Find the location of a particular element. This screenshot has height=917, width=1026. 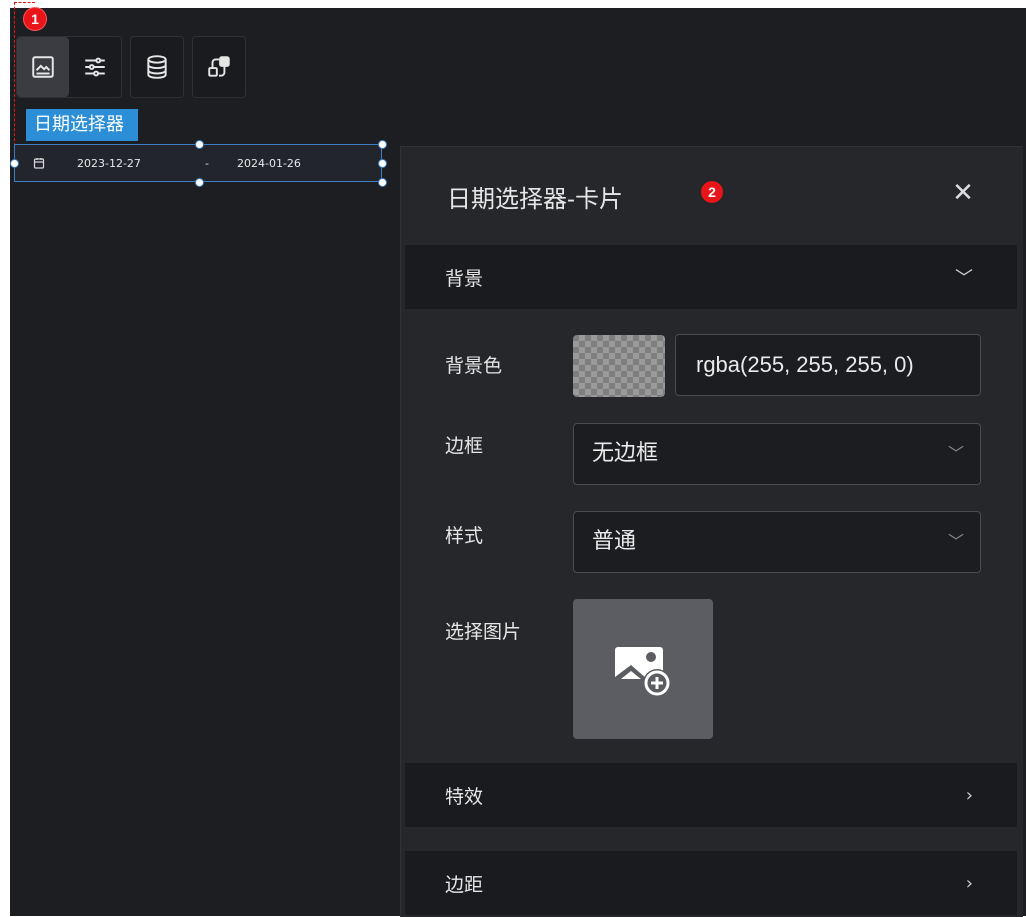

section-margin: 边距 › is located at coordinates (711, 883).